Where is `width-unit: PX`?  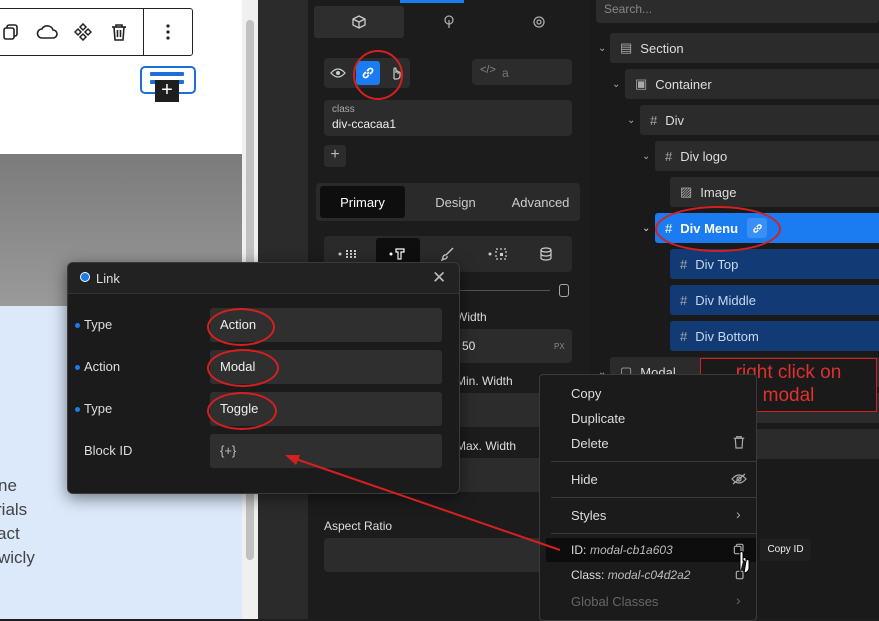 width-unit: PX is located at coordinates (559, 346).